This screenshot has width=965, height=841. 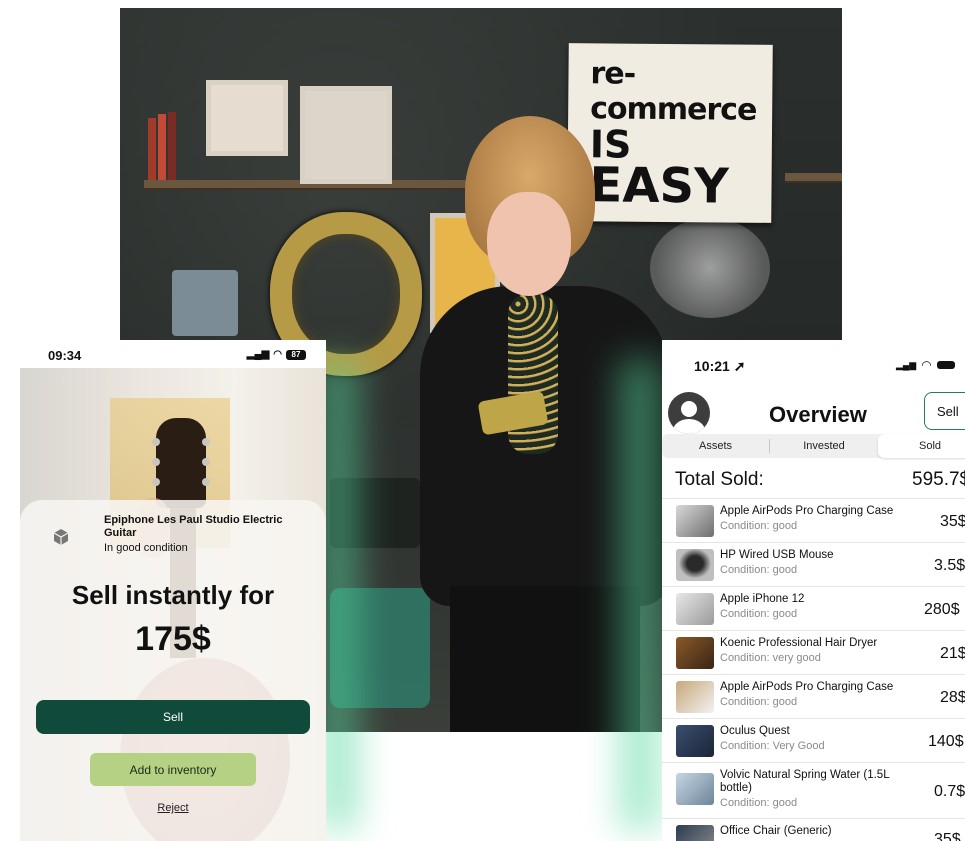 I want to click on product-name: Epiphone Les Paul Studio Electric Guitar, so click(x=193, y=526).